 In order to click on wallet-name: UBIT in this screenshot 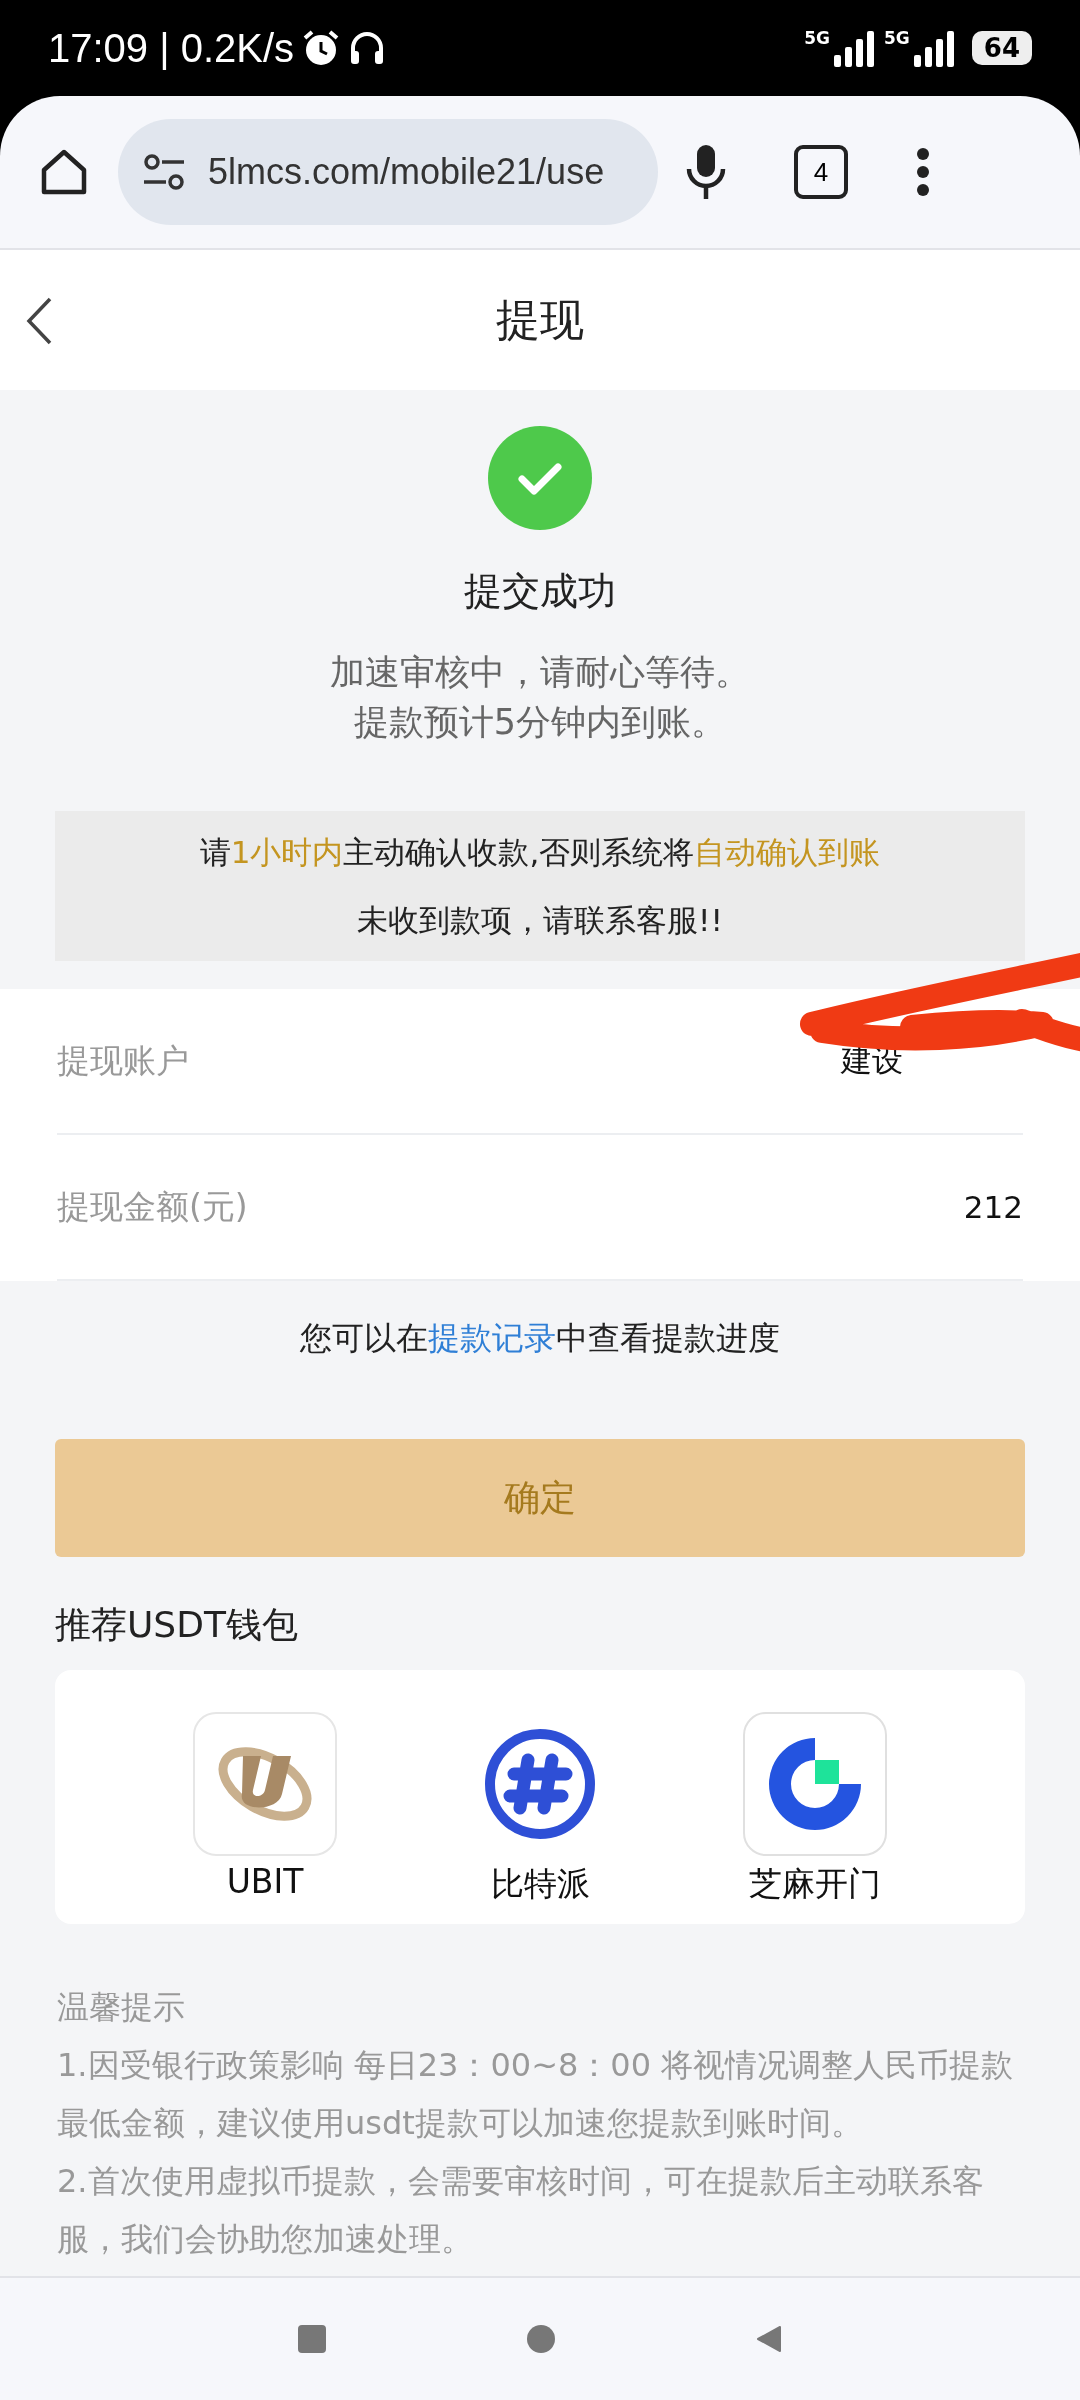, I will do `click(265, 1881)`.